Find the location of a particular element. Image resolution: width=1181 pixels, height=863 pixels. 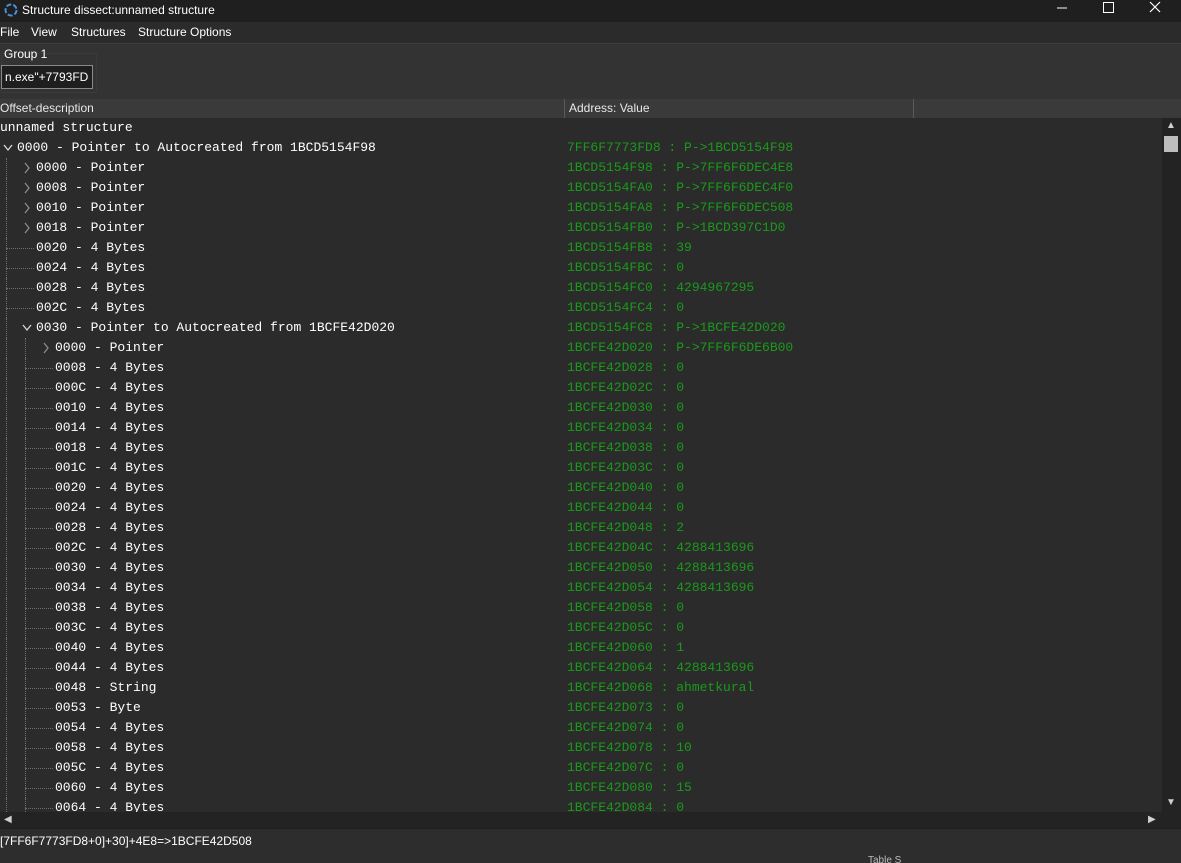

tree-row: 0064 - 4 Bytes 1BCFE42D084 : 0 is located at coordinates (581, 805).